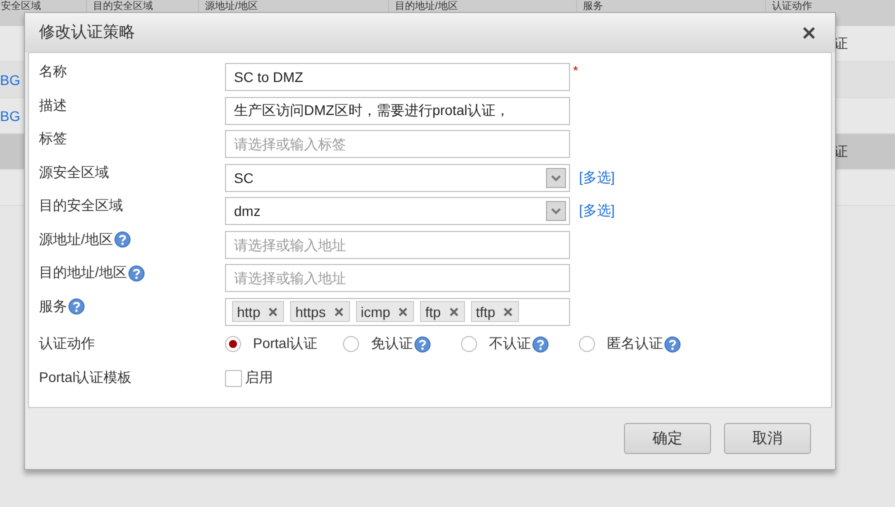  What do you see at coordinates (397, 110) in the screenshot?
I see `text-field: 生产区访问DMZ区时，需要进行protal认证，` at bounding box center [397, 110].